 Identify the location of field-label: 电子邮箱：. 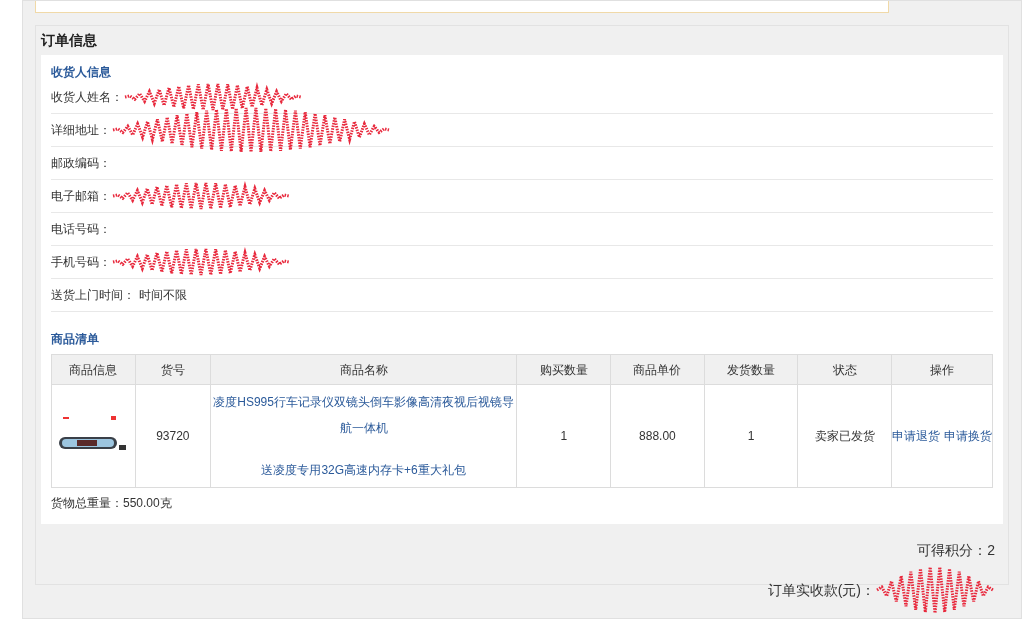
(81, 196).